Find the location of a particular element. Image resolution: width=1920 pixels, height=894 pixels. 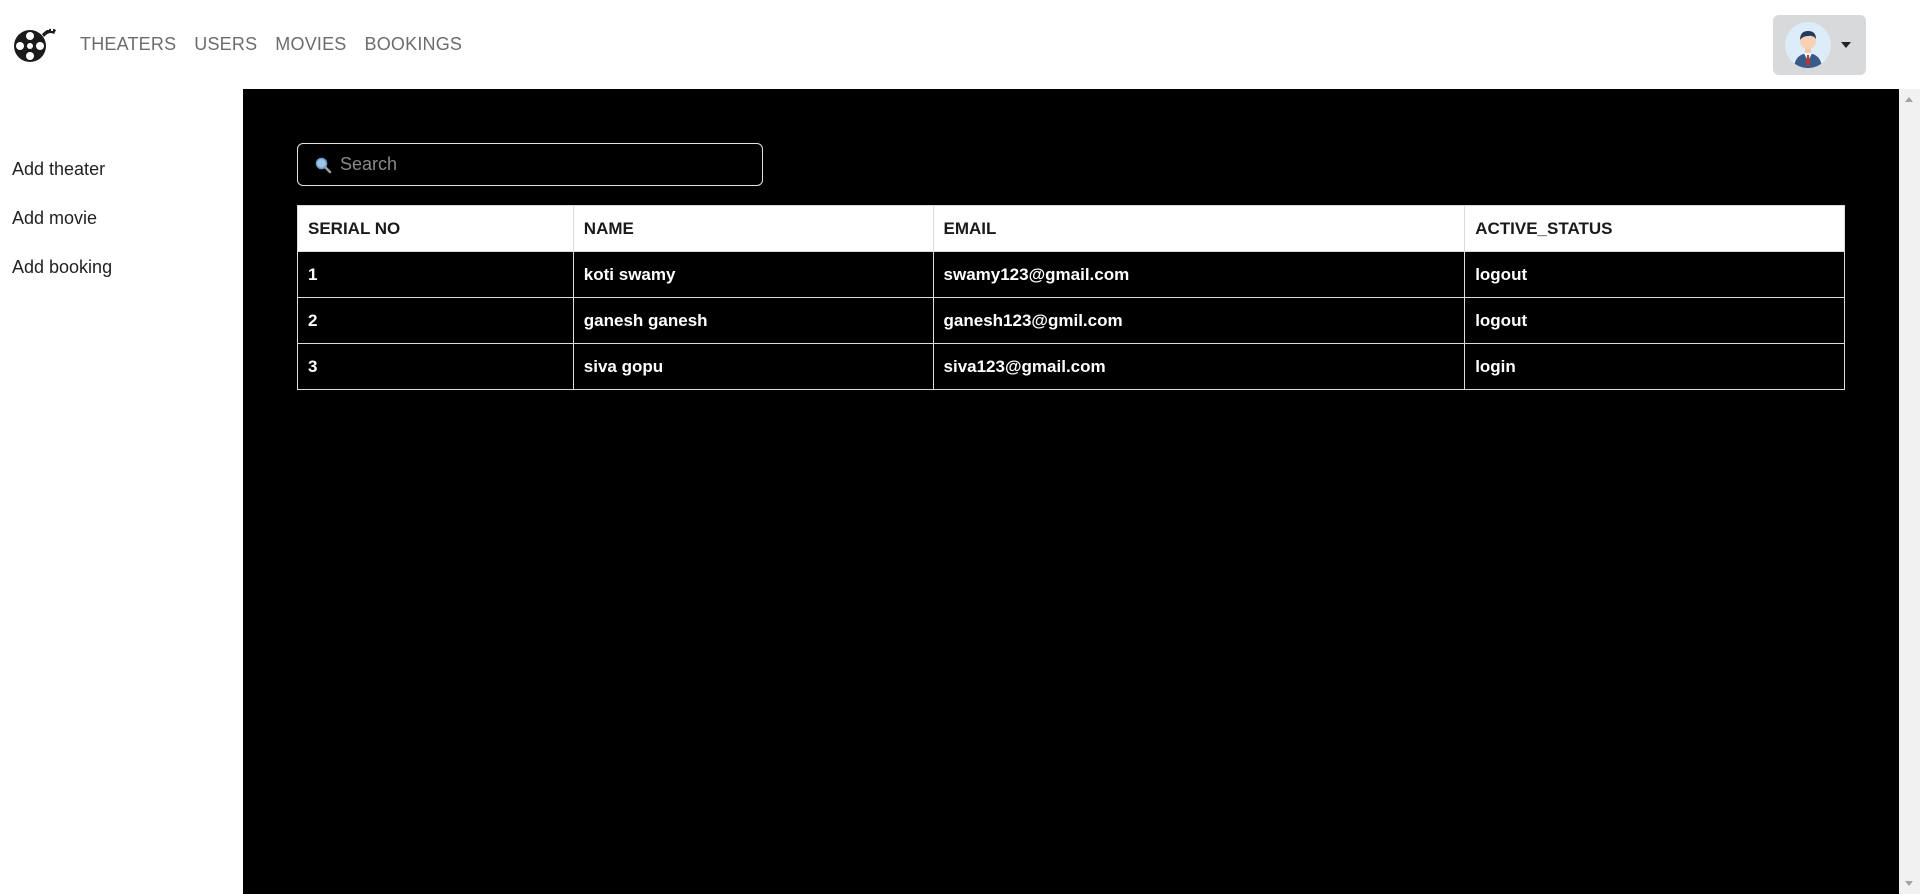

cell-email: ganesh123@gmil.com is located at coordinates (1199, 320).